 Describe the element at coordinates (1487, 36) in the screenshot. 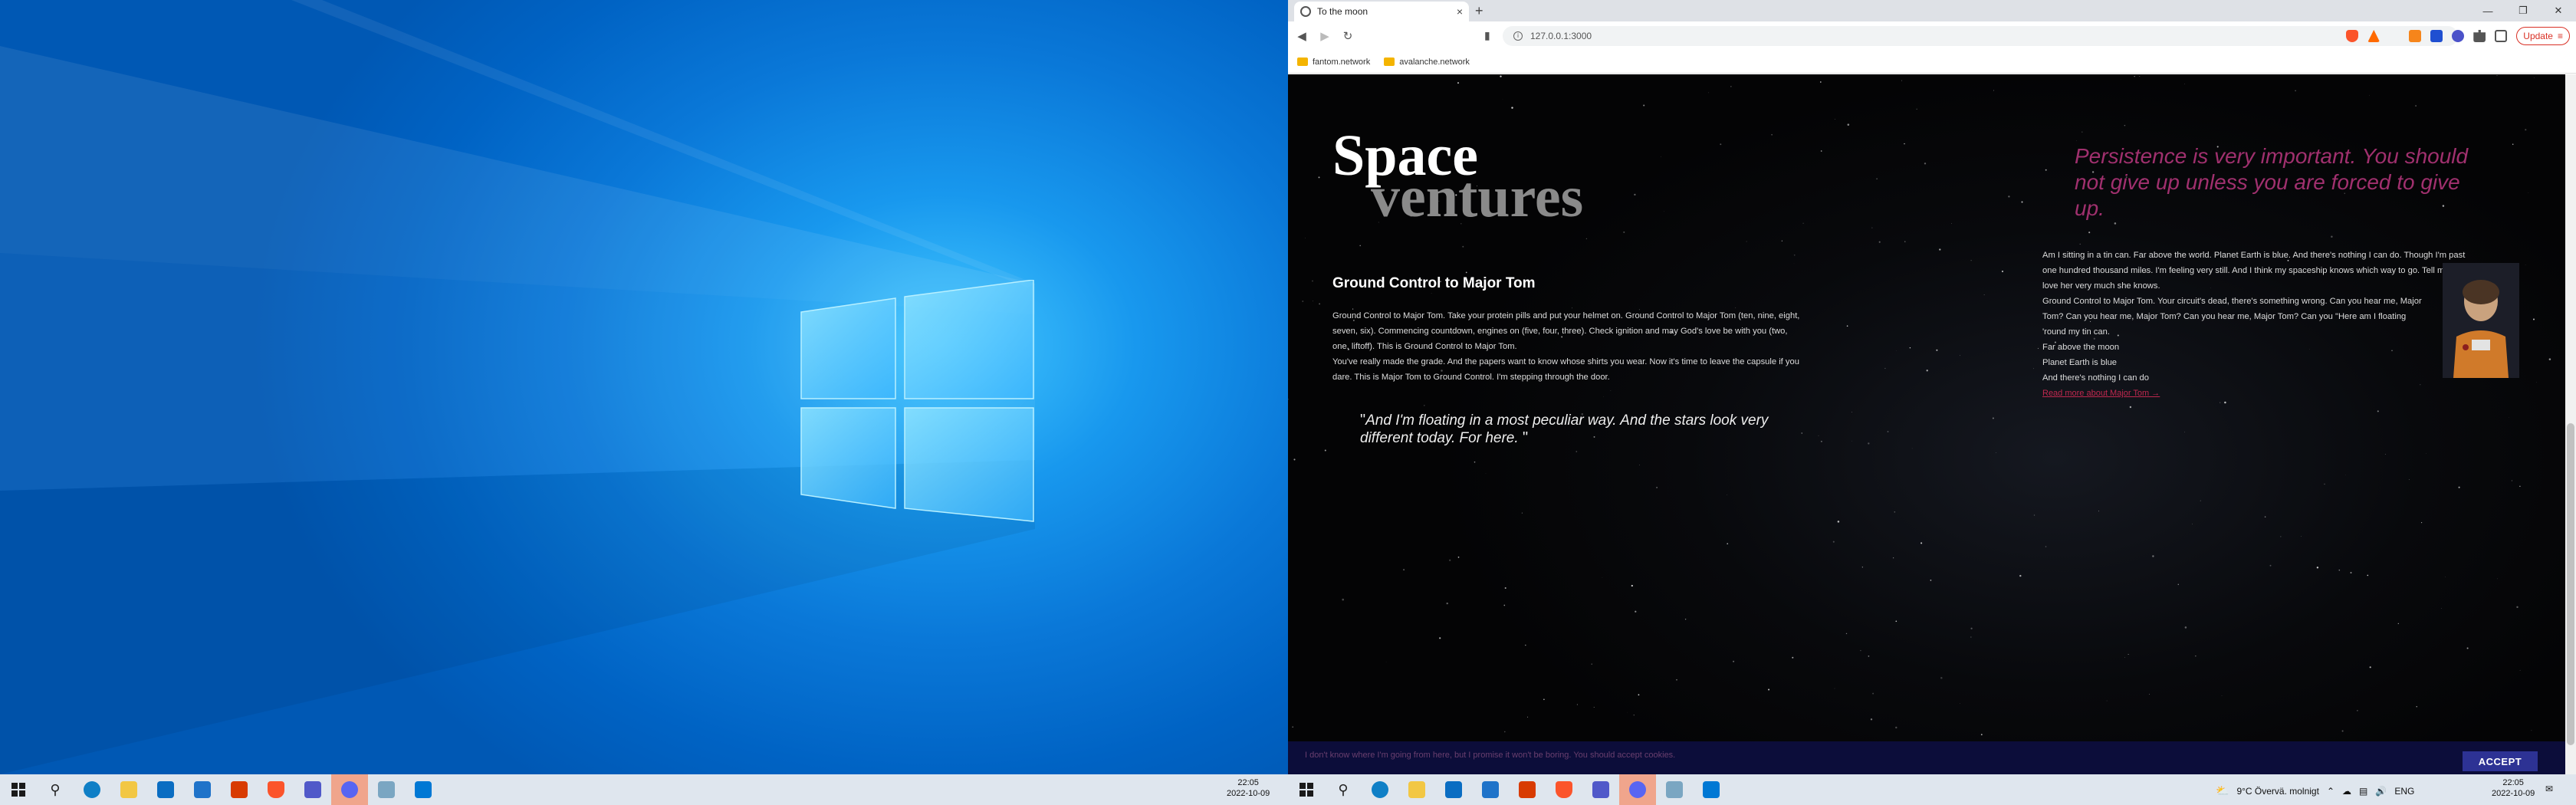

I see `bookmark-icon: ▮` at that location.